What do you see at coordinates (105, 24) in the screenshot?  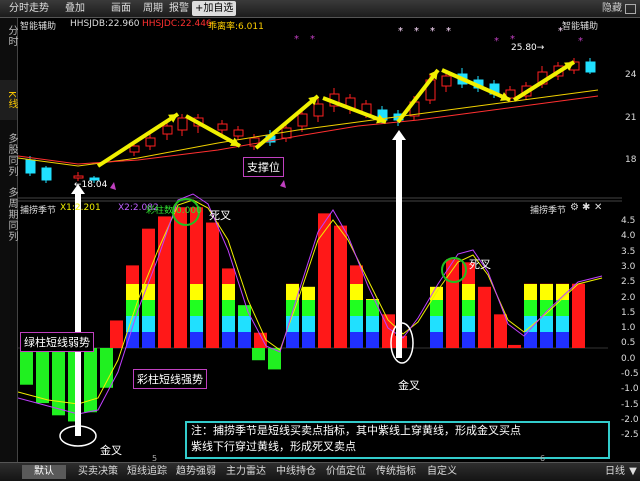 I see `kline-hhsjdb: HHSJDB:22.960` at bounding box center [105, 24].